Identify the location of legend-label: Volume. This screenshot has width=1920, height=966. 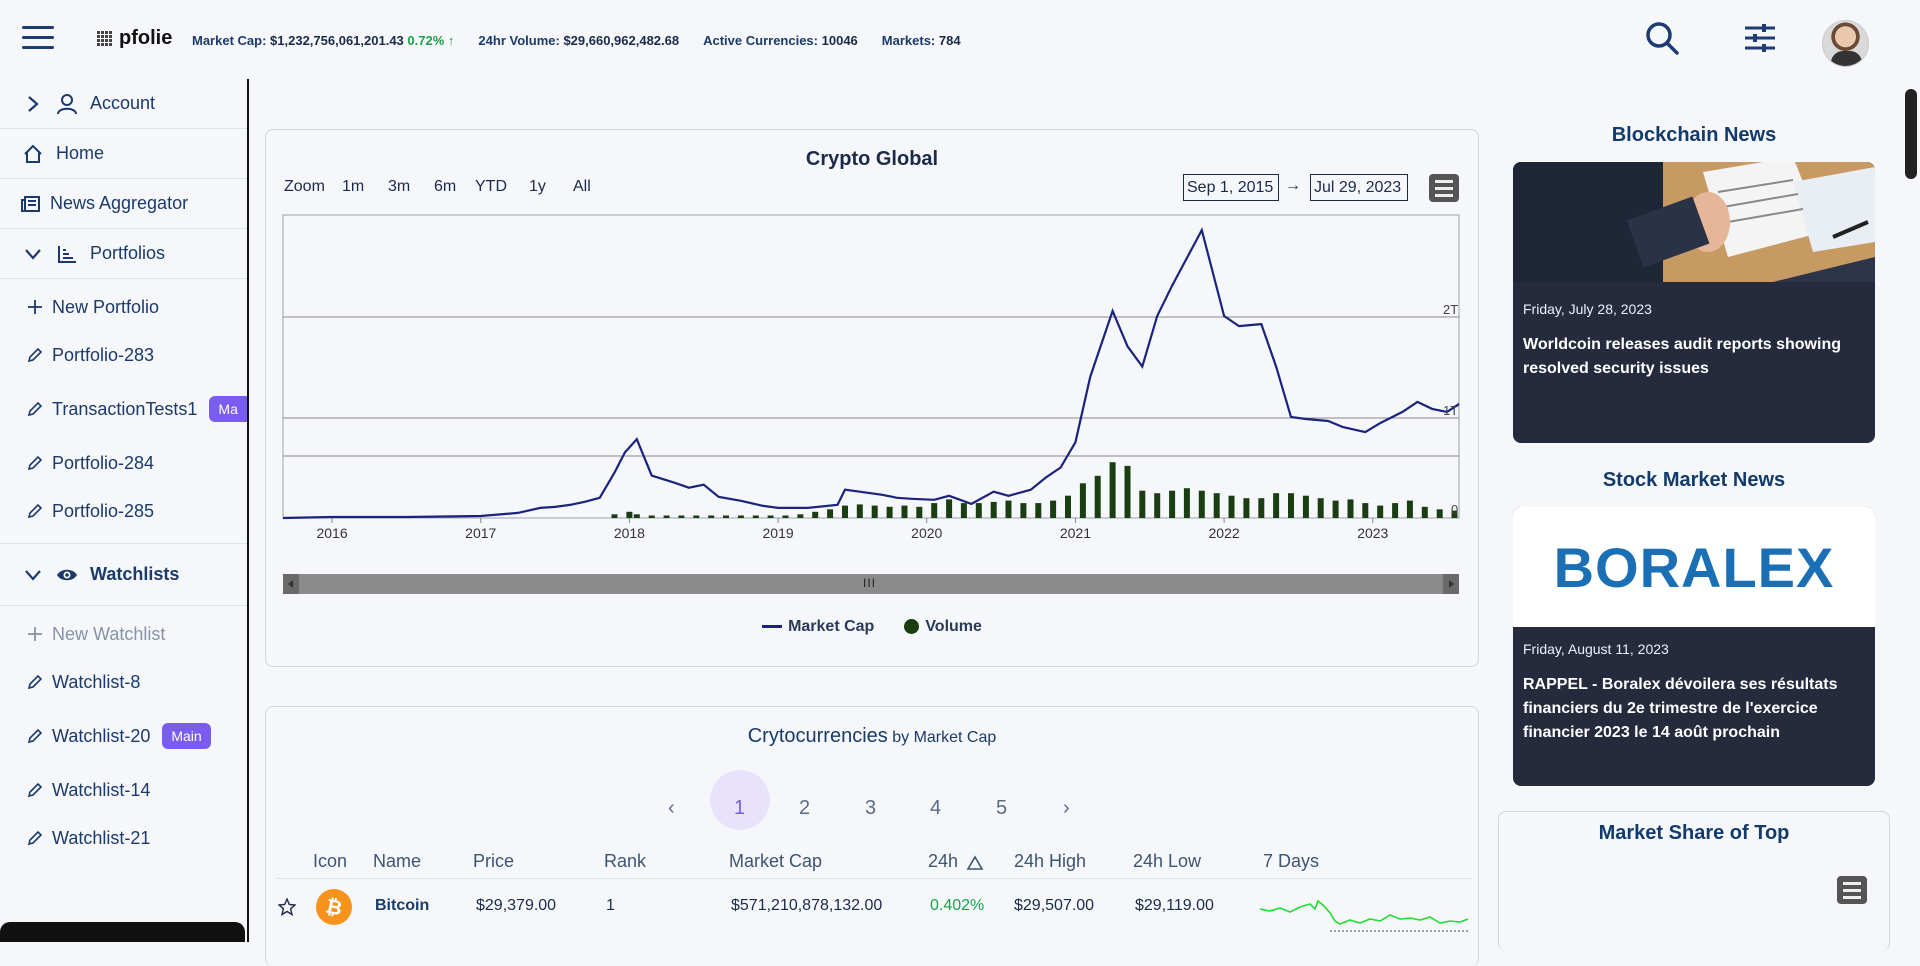
(953, 626).